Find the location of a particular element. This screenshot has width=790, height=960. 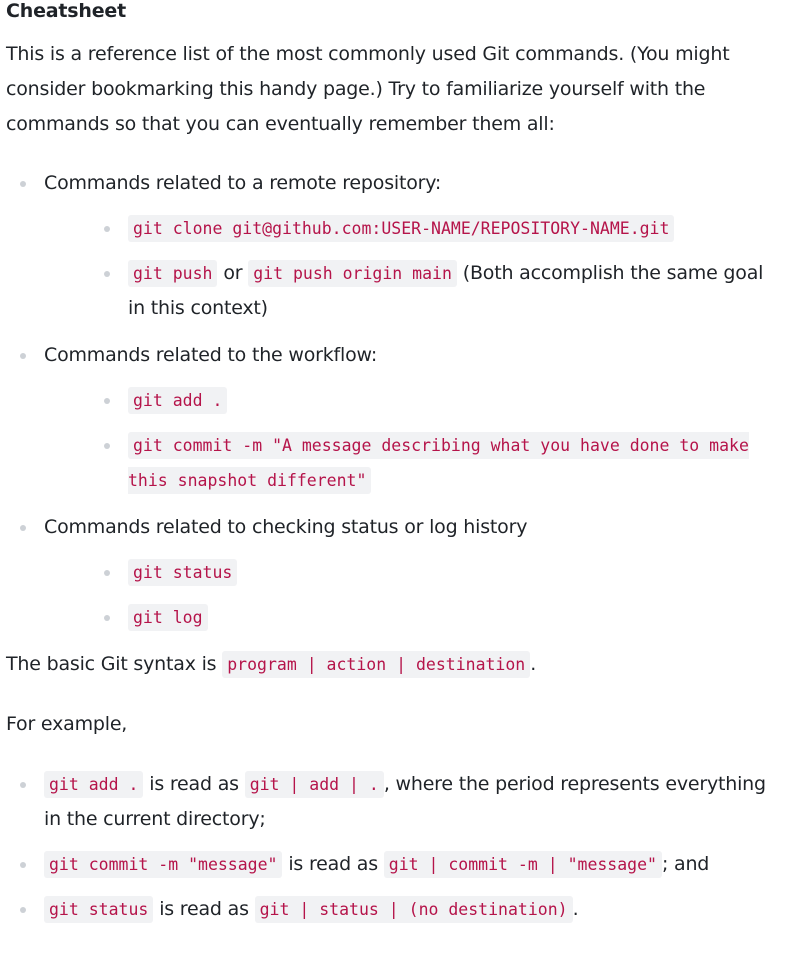

command-code: git push is located at coordinates (173, 273).